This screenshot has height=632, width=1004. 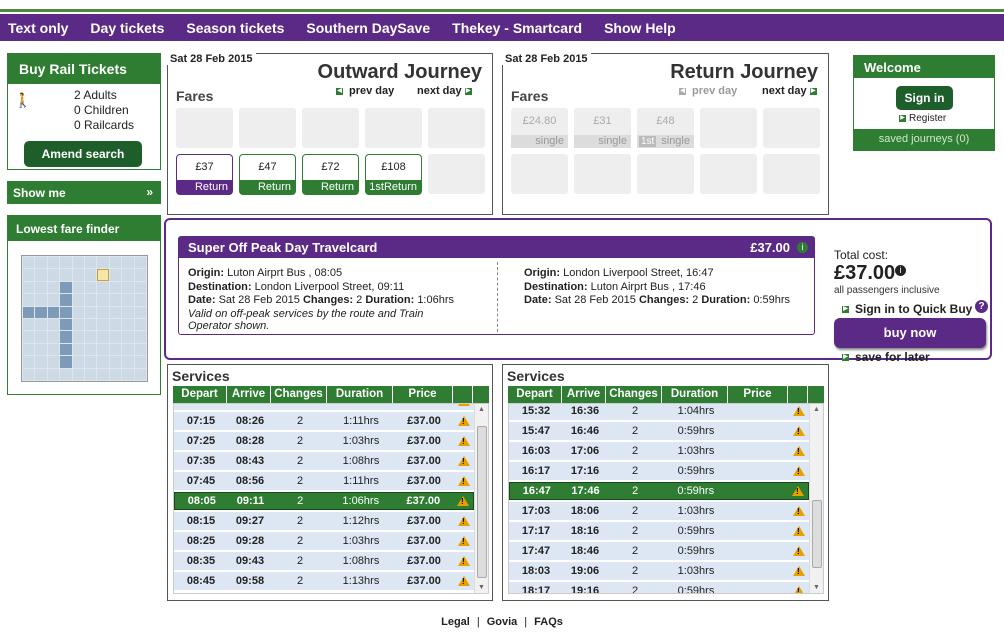 I want to click on return-prev-day-link: ◀ prev day, so click(x=708, y=91).